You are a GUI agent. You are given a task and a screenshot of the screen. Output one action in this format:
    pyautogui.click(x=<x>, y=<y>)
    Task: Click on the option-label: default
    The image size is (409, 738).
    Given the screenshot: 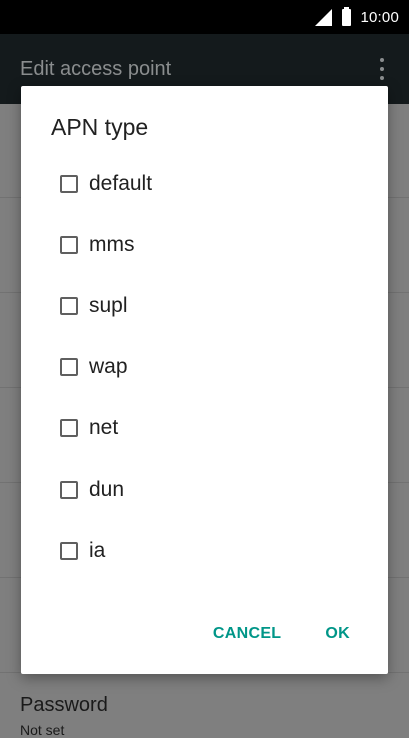 What is the action you would take?
    pyautogui.click(x=121, y=183)
    